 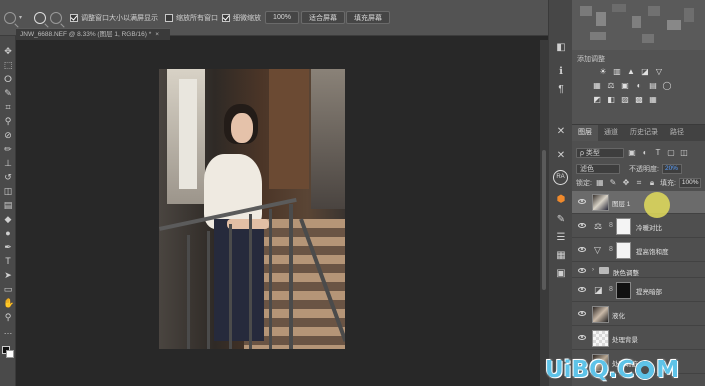 What do you see at coordinates (8, 289) in the screenshot?
I see `rectangle-tool-icon: ▭` at bounding box center [8, 289].